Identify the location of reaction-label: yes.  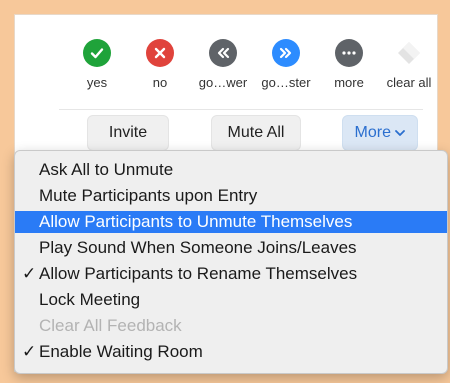
(97, 82).